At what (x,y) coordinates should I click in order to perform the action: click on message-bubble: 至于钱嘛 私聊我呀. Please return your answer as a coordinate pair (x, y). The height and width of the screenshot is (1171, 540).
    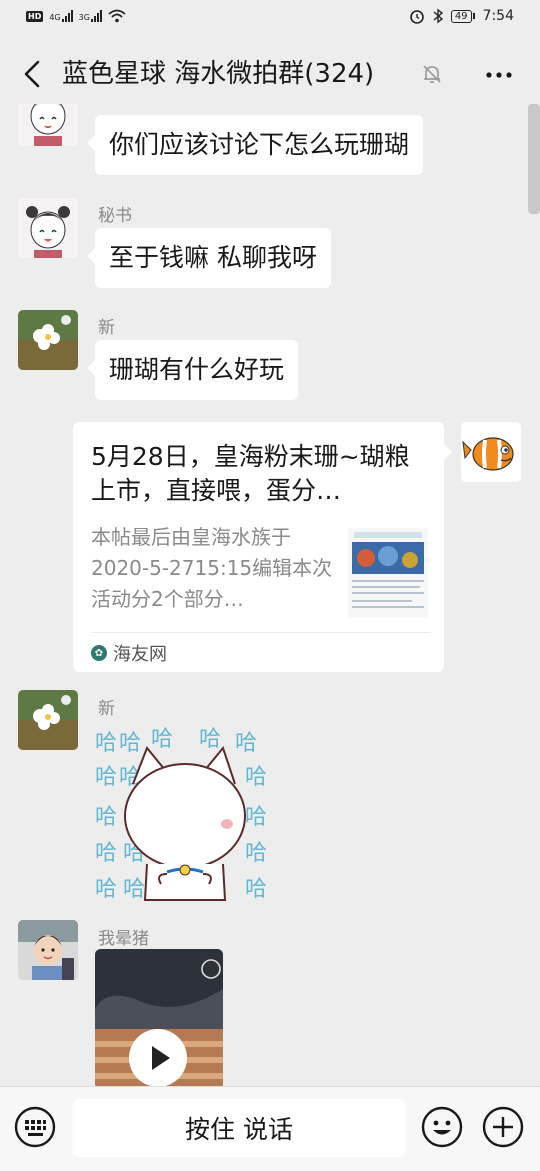
    Looking at the image, I should click on (209, 258).